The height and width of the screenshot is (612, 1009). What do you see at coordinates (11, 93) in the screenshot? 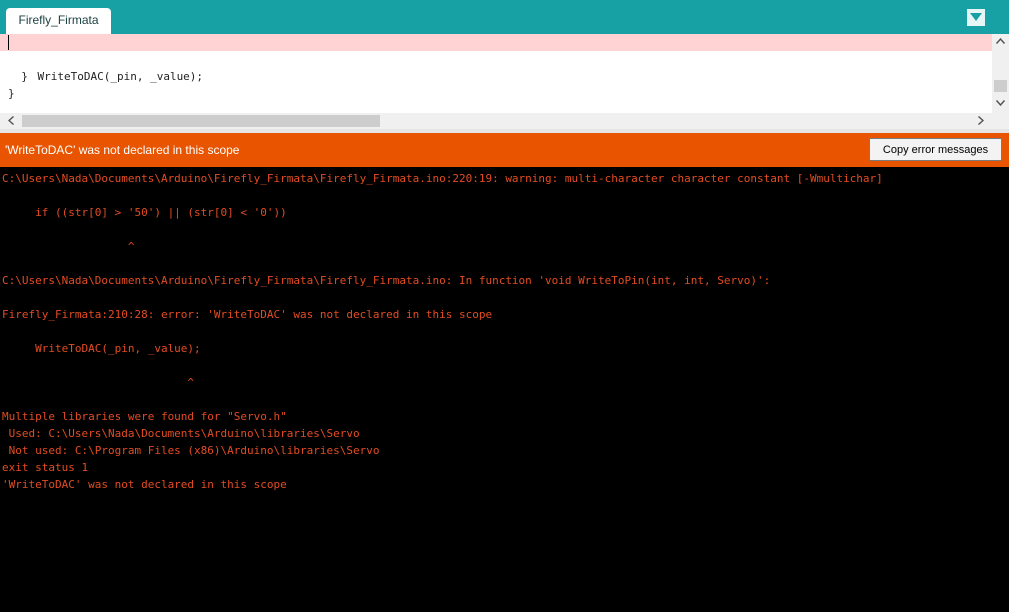
I see `code-line-text: }` at bounding box center [11, 93].